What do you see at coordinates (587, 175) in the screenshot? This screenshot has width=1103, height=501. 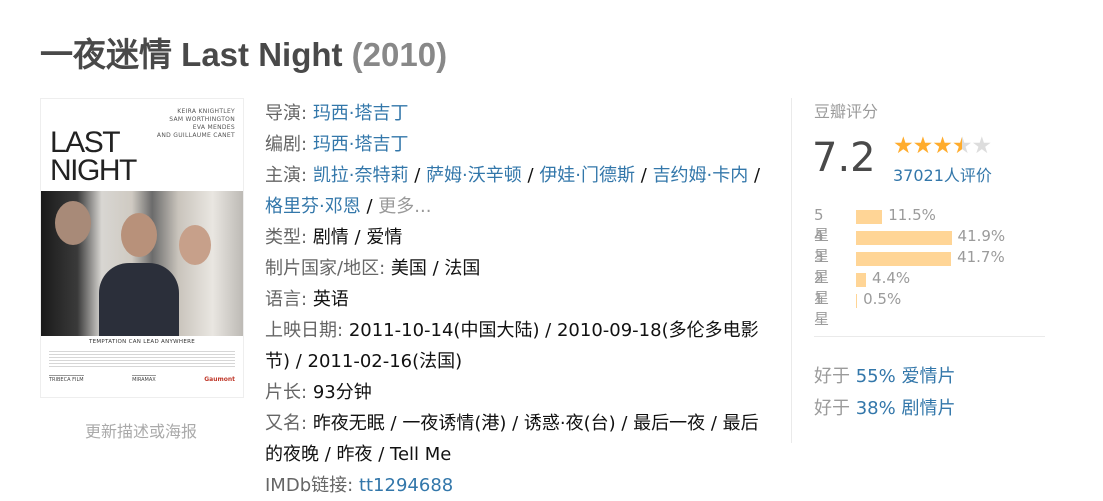 I see `cast-link: 伊娃·门德斯` at bounding box center [587, 175].